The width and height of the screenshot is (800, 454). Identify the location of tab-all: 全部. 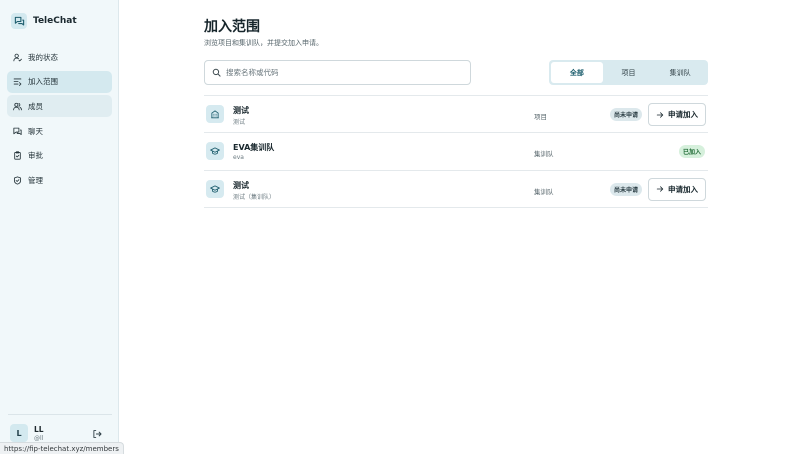
(577, 72).